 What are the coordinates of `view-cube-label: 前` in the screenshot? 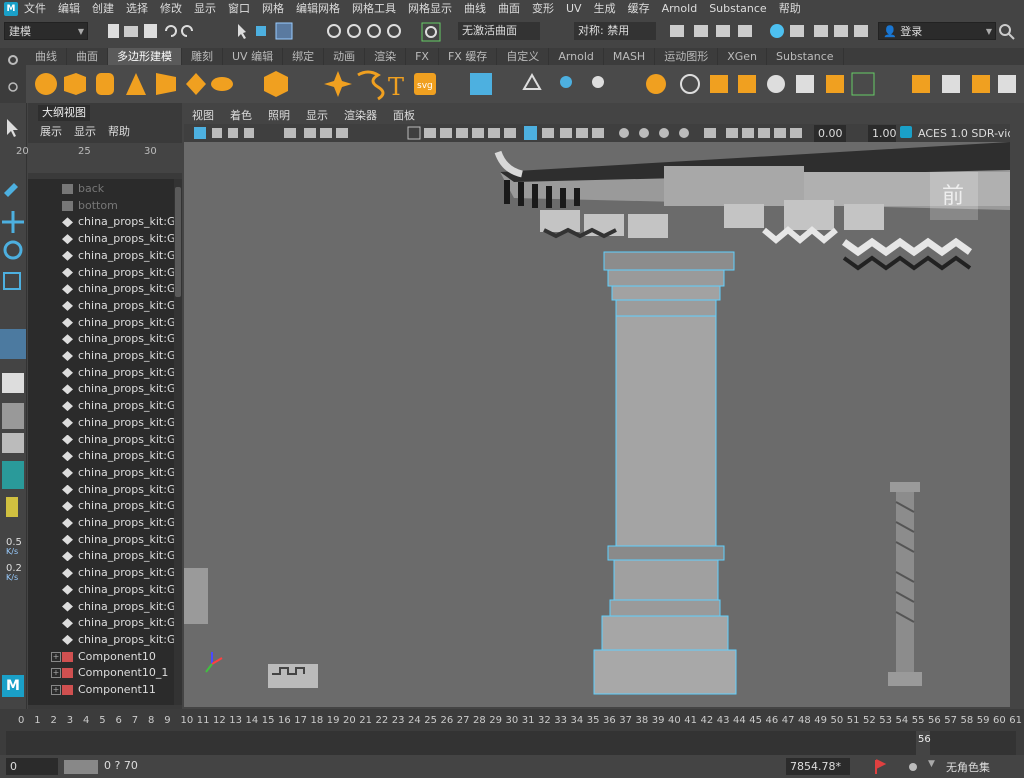 It's located at (953, 194).